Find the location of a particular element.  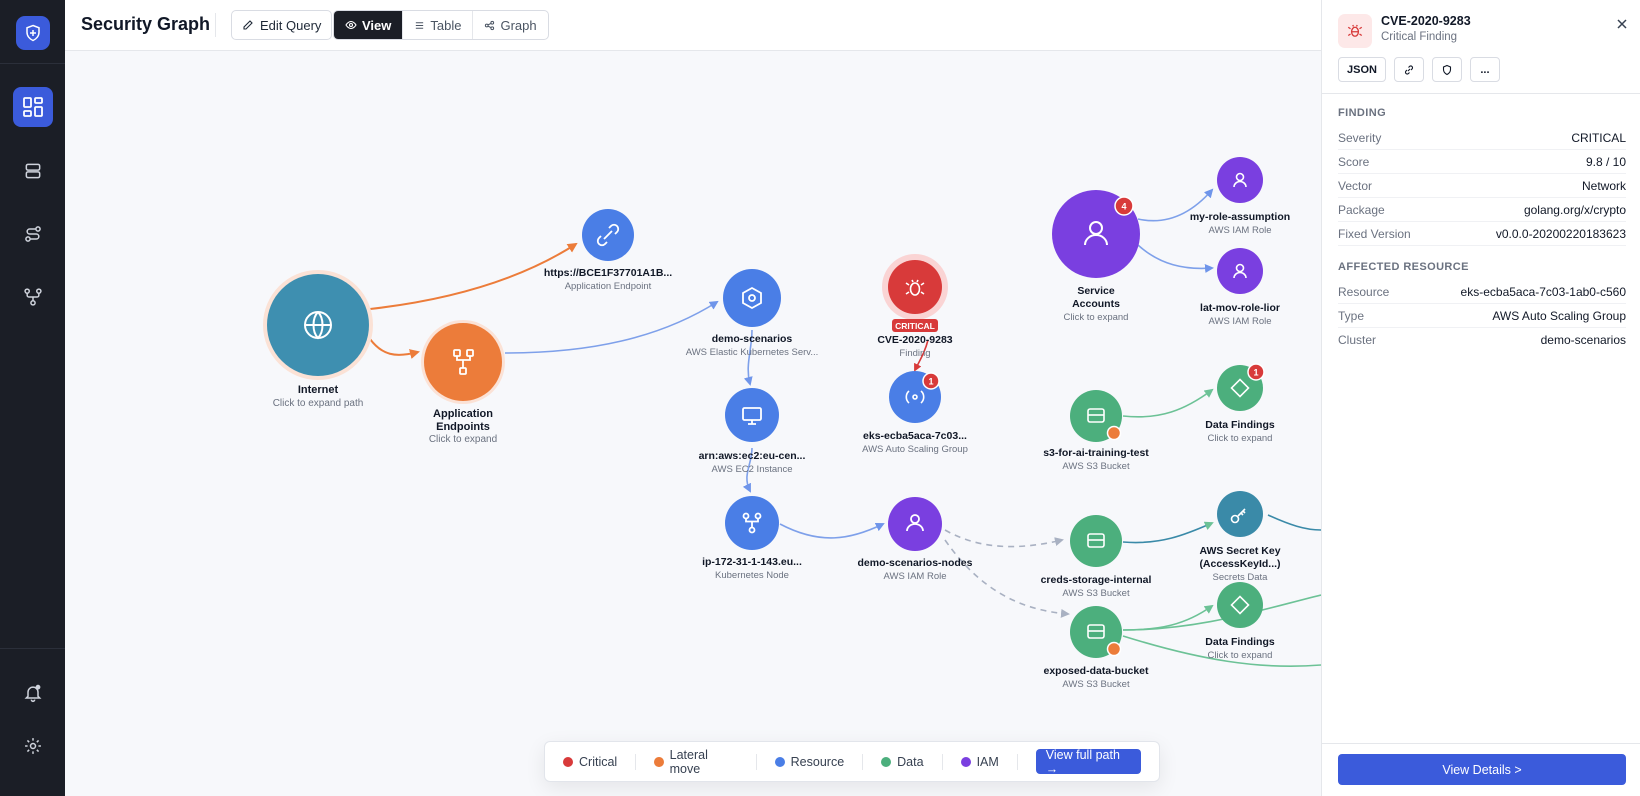

node-data-findings: Data Findings Click to expand is located at coordinates (1240, 621).